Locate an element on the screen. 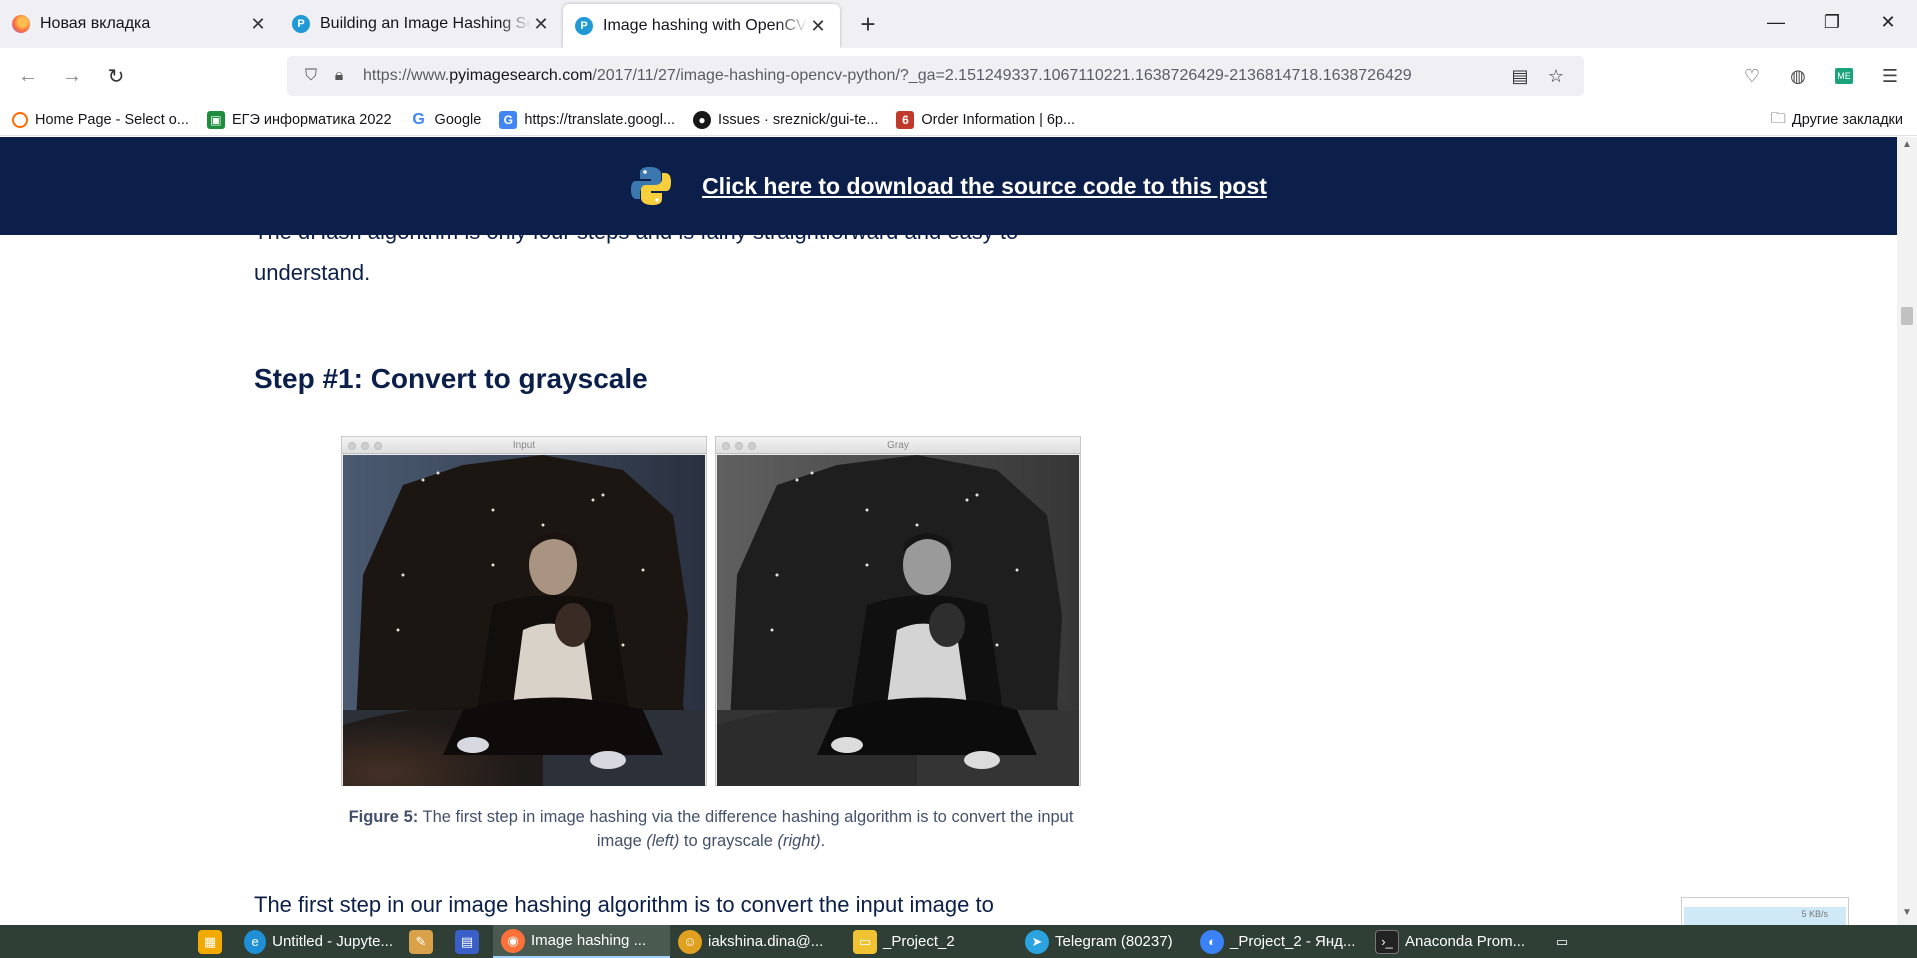 Image resolution: width=1917 pixels, height=958 pixels. lock-icon: 🔒︎ is located at coordinates (339, 76).